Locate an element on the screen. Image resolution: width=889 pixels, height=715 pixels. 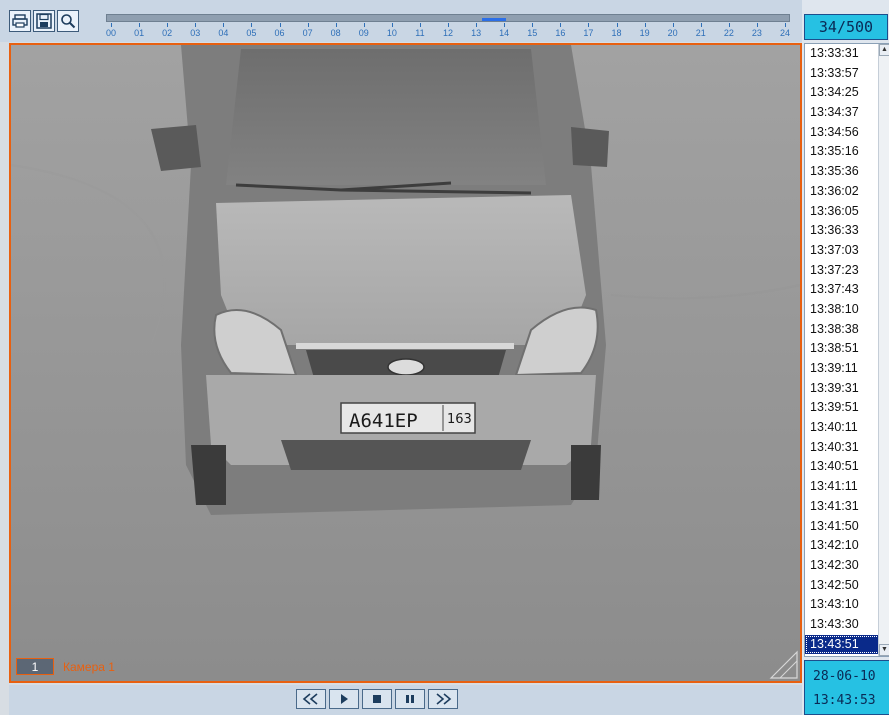
event-time-item: 13:34:56 is located at coordinates (842, 133).